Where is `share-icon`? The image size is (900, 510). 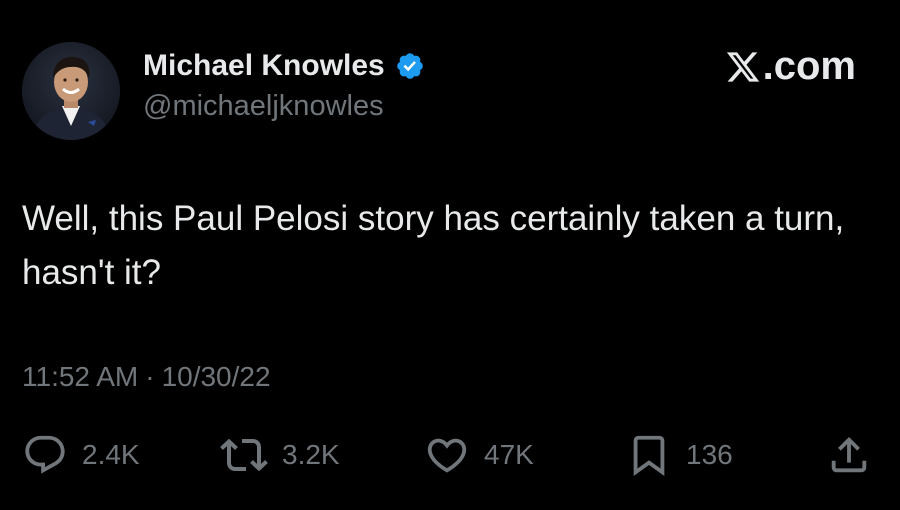
share-icon is located at coordinates (849, 455).